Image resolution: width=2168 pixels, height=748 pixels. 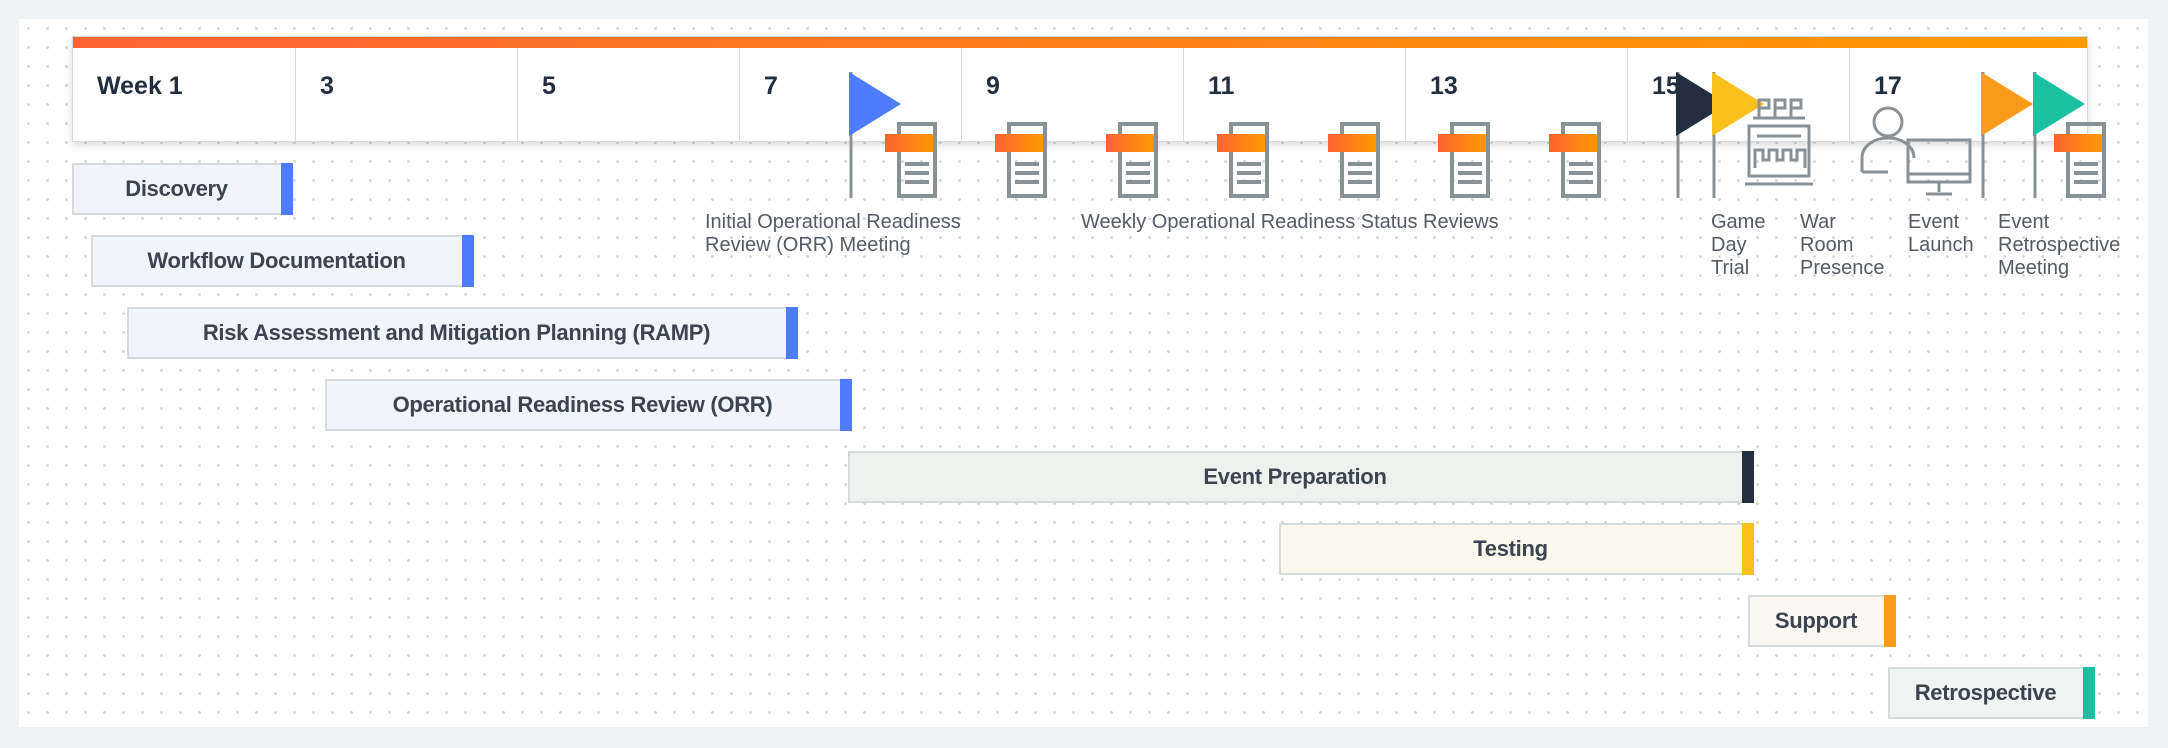 What do you see at coordinates (549, 86) in the screenshot?
I see `week-label: 5` at bounding box center [549, 86].